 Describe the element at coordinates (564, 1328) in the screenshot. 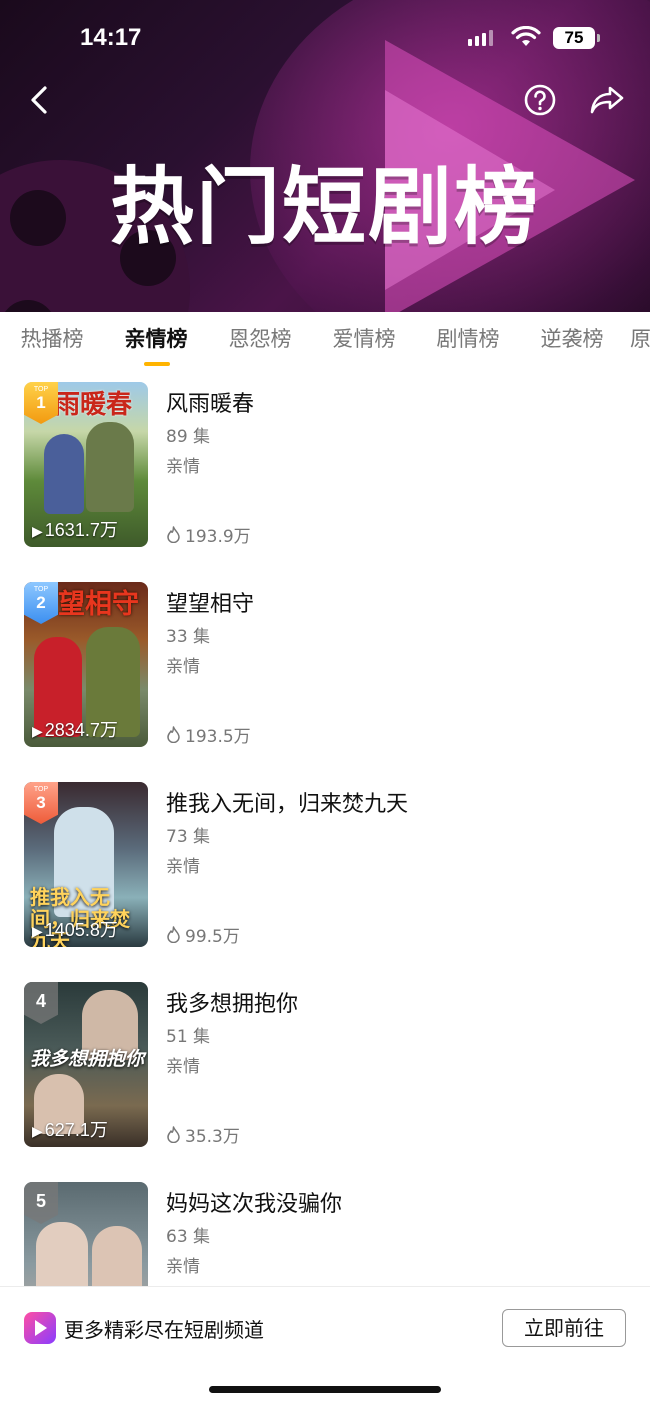

I see `go-now-button: 立即前往` at that location.